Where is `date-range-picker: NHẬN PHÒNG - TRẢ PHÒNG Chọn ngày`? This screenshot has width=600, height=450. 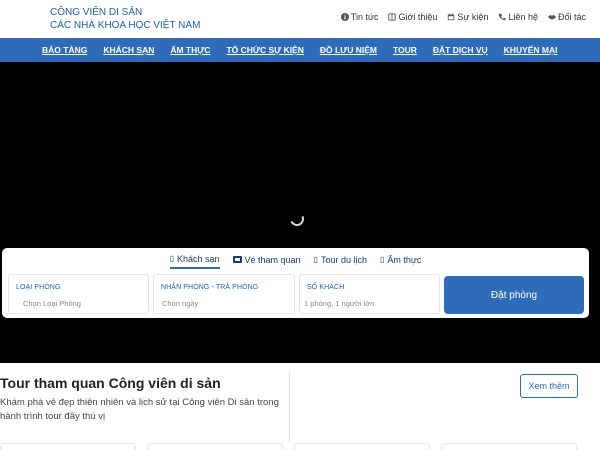 date-range-picker: NHẬN PHÒNG - TRẢ PHÒNG Chọn ngày is located at coordinates (224, 294).